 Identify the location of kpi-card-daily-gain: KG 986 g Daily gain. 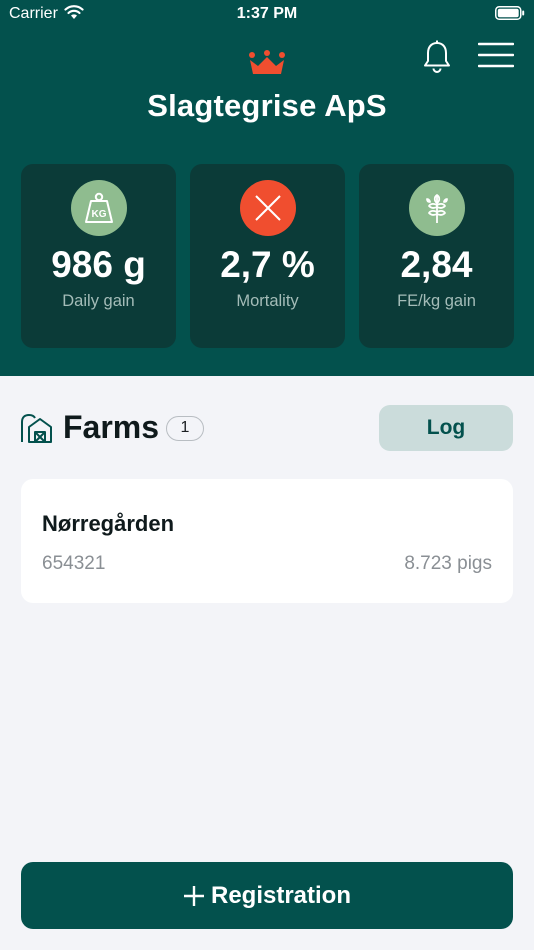
(98, 256).